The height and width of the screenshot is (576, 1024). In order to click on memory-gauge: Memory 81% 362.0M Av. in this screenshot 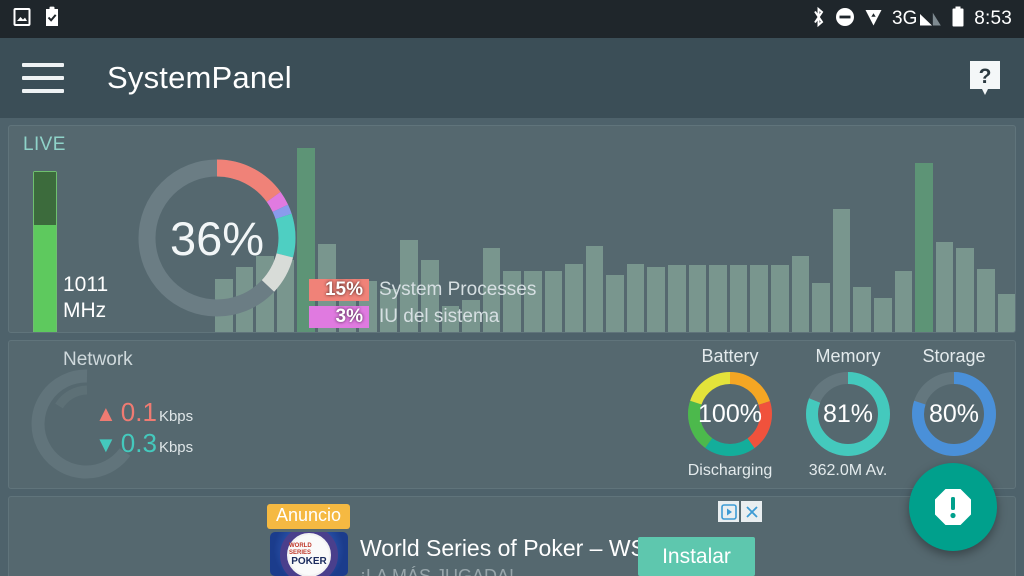, I will do `click(848, 413)`.